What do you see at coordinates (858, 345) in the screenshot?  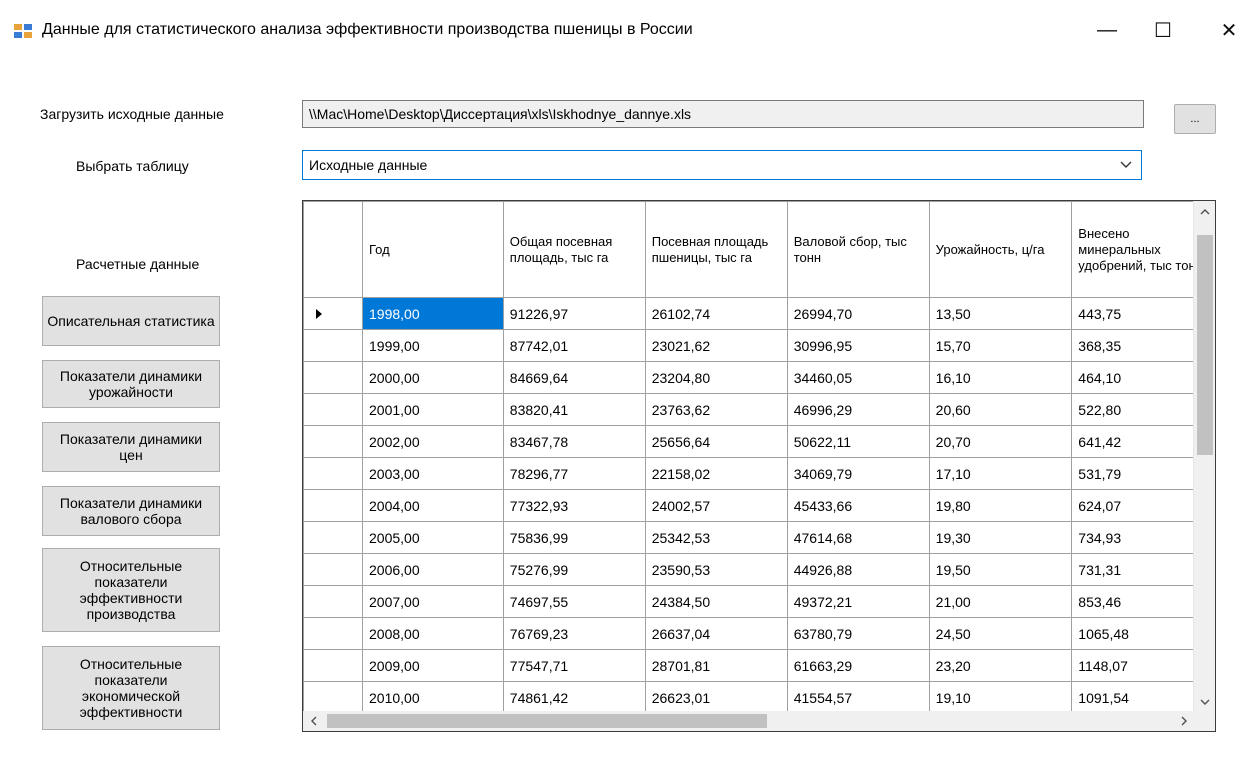 I see `table-cell: 30996,95` at bounding box center [858, 345].